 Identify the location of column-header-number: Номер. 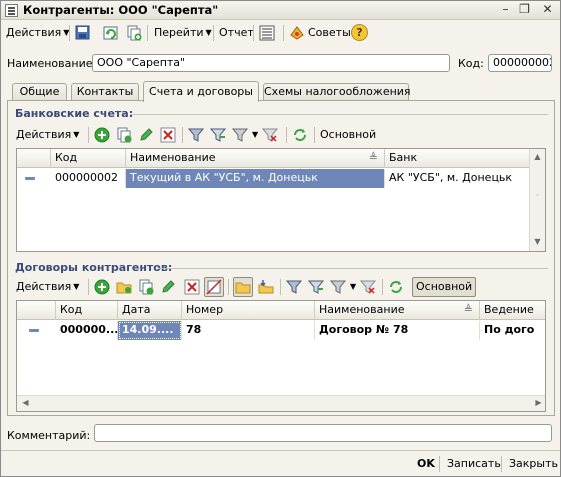
(248, 310).